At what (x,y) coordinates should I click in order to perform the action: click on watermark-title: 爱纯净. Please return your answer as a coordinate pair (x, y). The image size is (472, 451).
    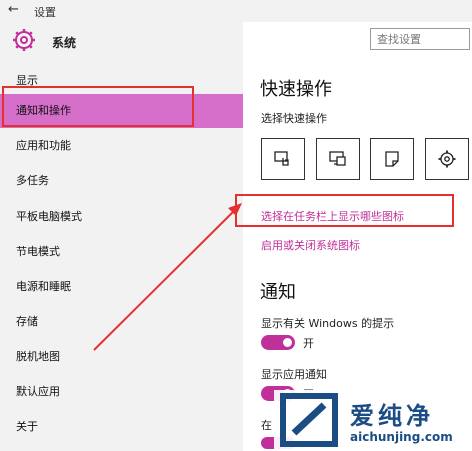
    Looking at the image, I should click on (392, 416).